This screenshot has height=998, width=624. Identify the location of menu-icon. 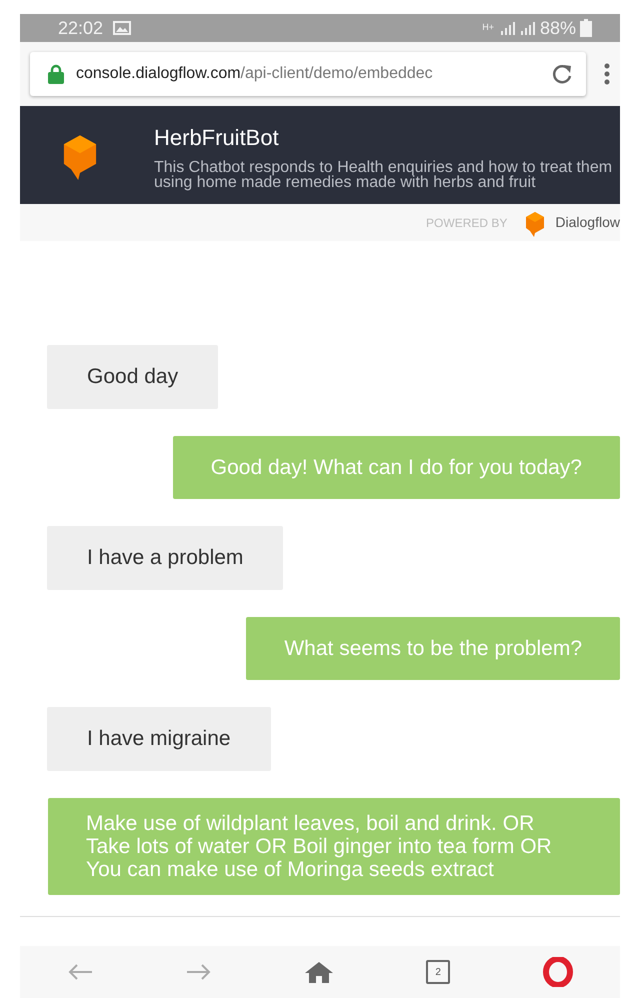
(607, 74).